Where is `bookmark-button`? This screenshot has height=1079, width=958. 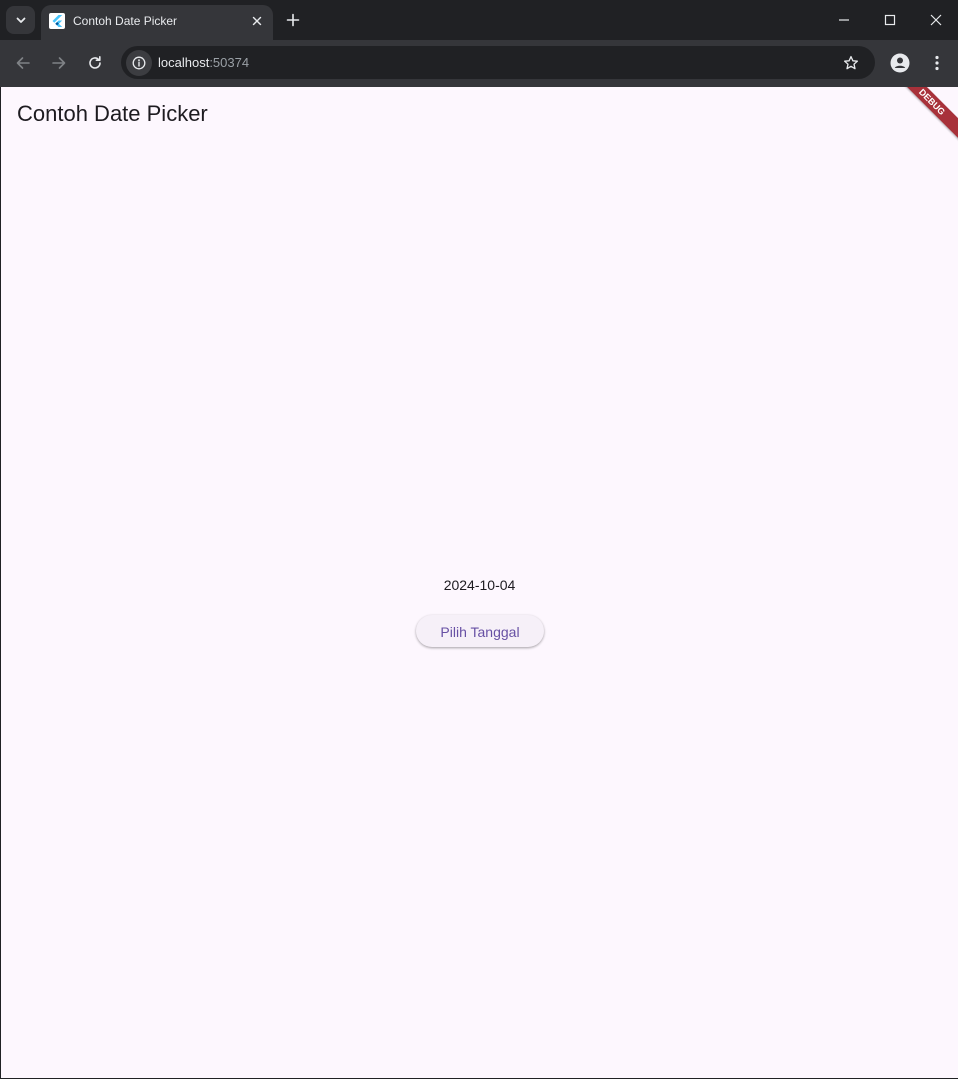 bookmark-button is located at coordinates (851, 63).